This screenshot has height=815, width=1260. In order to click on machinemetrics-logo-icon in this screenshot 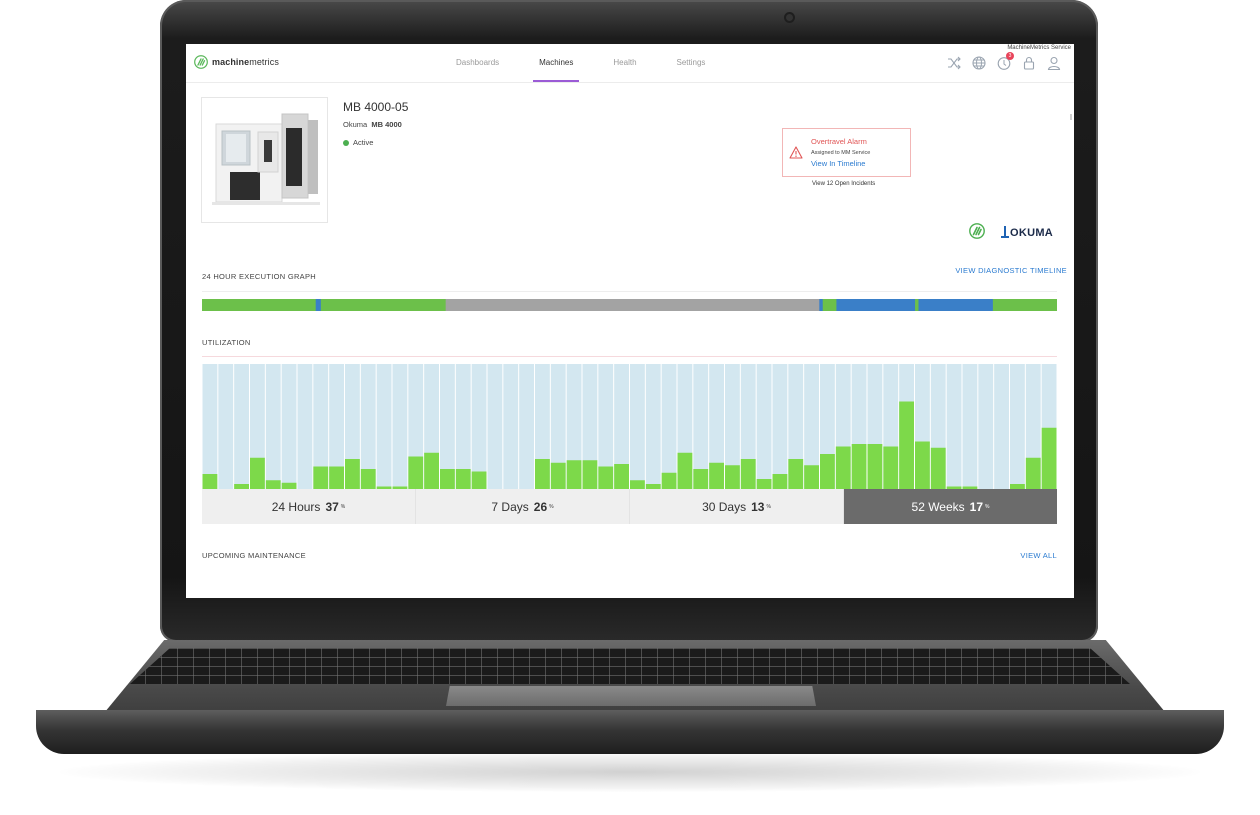, I will do `click(201, 62)`.